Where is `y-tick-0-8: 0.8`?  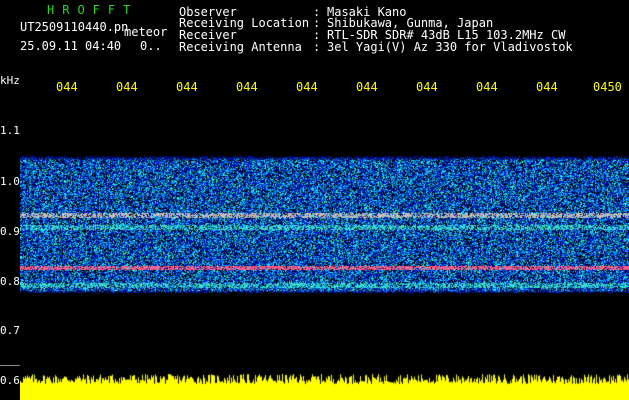
y-tick-0-8: 0.8 is located at coordinates (10, 281).